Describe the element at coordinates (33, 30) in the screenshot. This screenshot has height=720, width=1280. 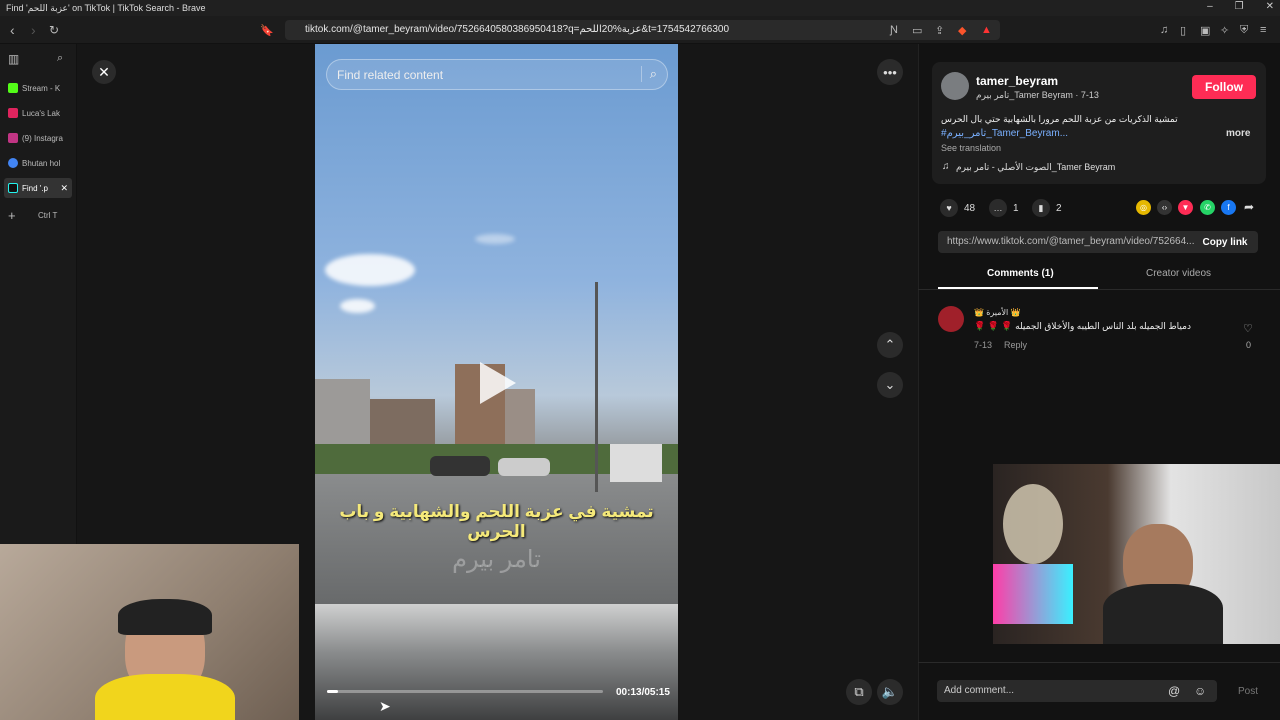
I see `forward-icon: ›` at that location.